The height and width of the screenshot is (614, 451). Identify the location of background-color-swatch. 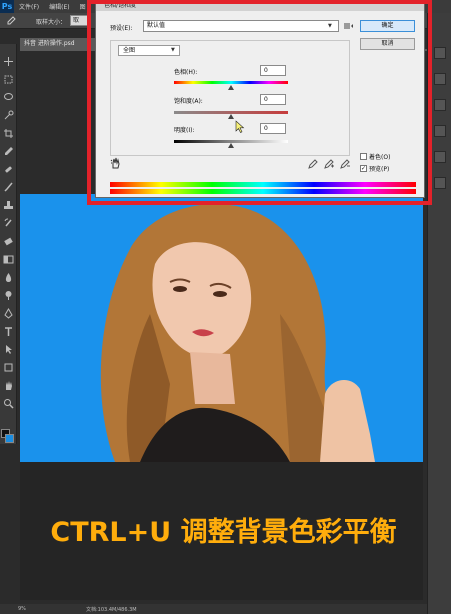
(9, 438).